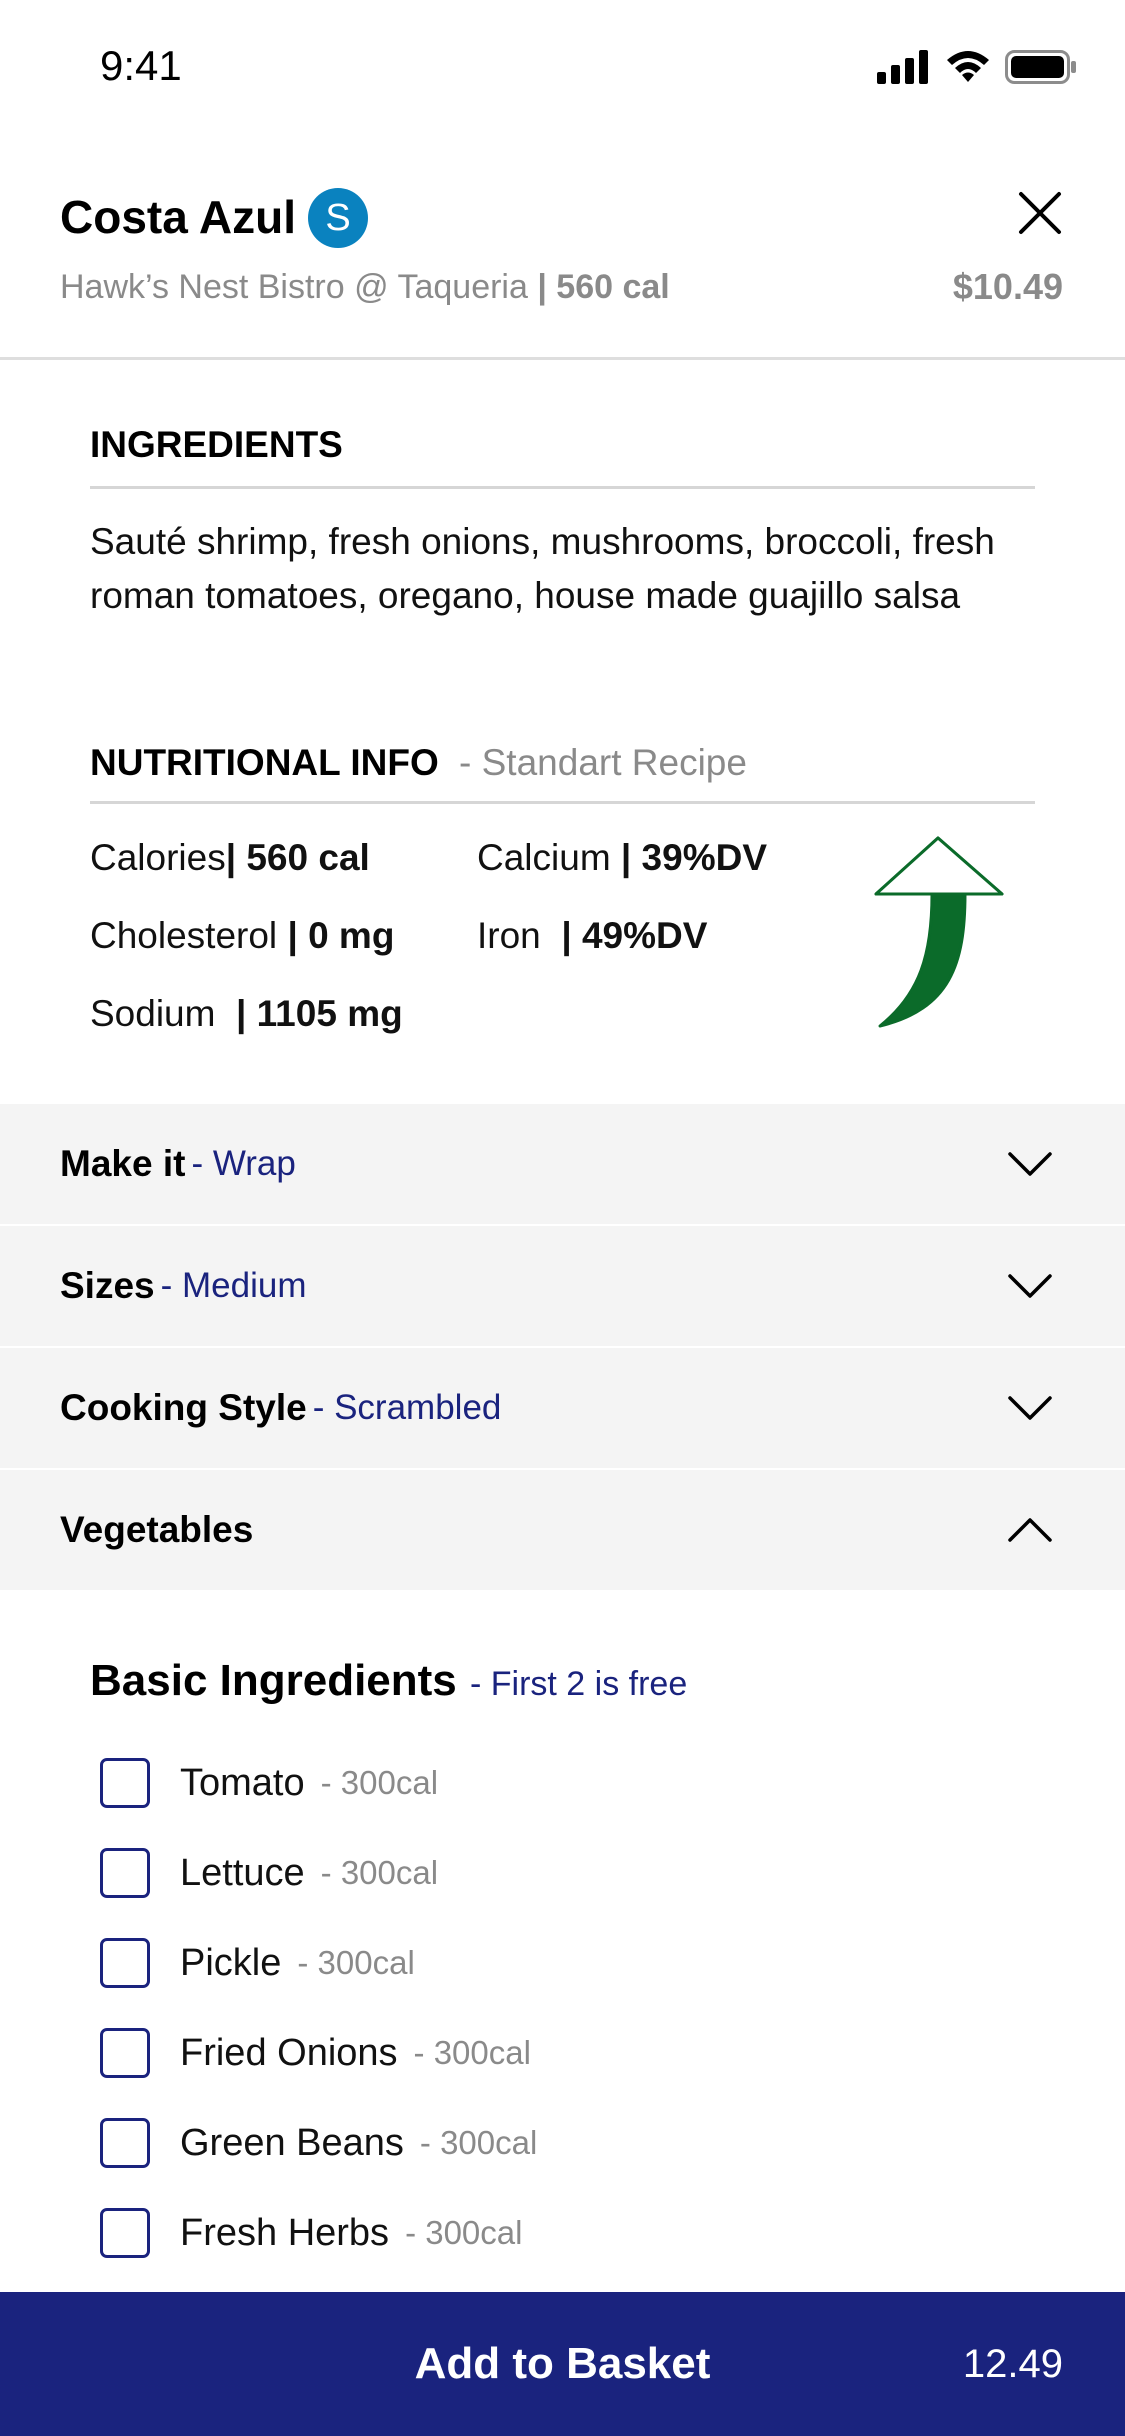  I want to click on ingredient-label: Green Beans, so click(292, 2142).